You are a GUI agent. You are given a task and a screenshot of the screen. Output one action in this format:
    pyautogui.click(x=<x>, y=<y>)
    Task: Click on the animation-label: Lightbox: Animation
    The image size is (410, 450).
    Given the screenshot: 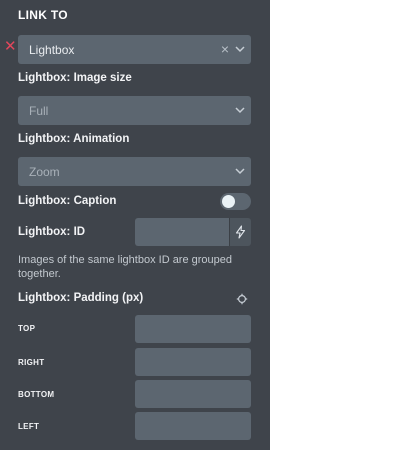 What is the action you would take?
    pyautogui.click(x=74, y=139)
    